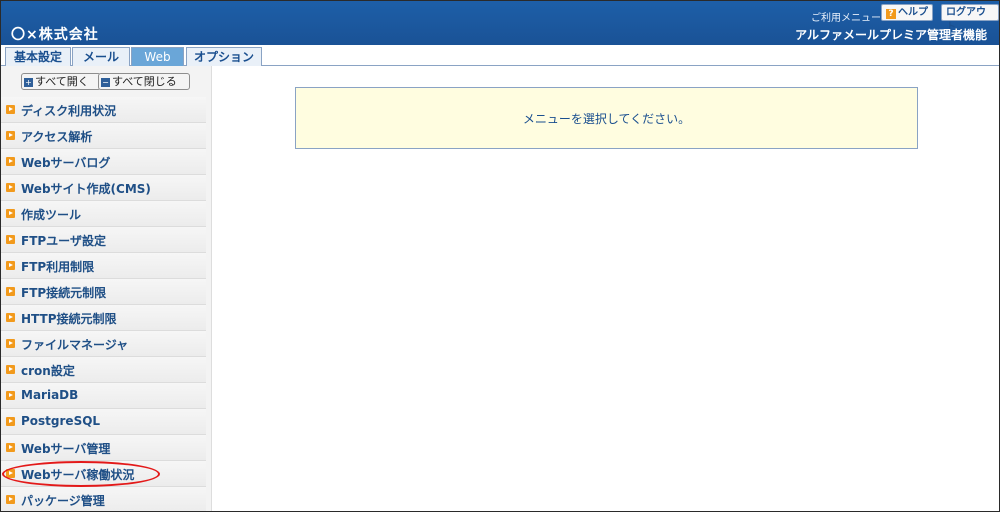 The image size is (1000, 512). I want to click on help-icon: ?, so click(891, 14).